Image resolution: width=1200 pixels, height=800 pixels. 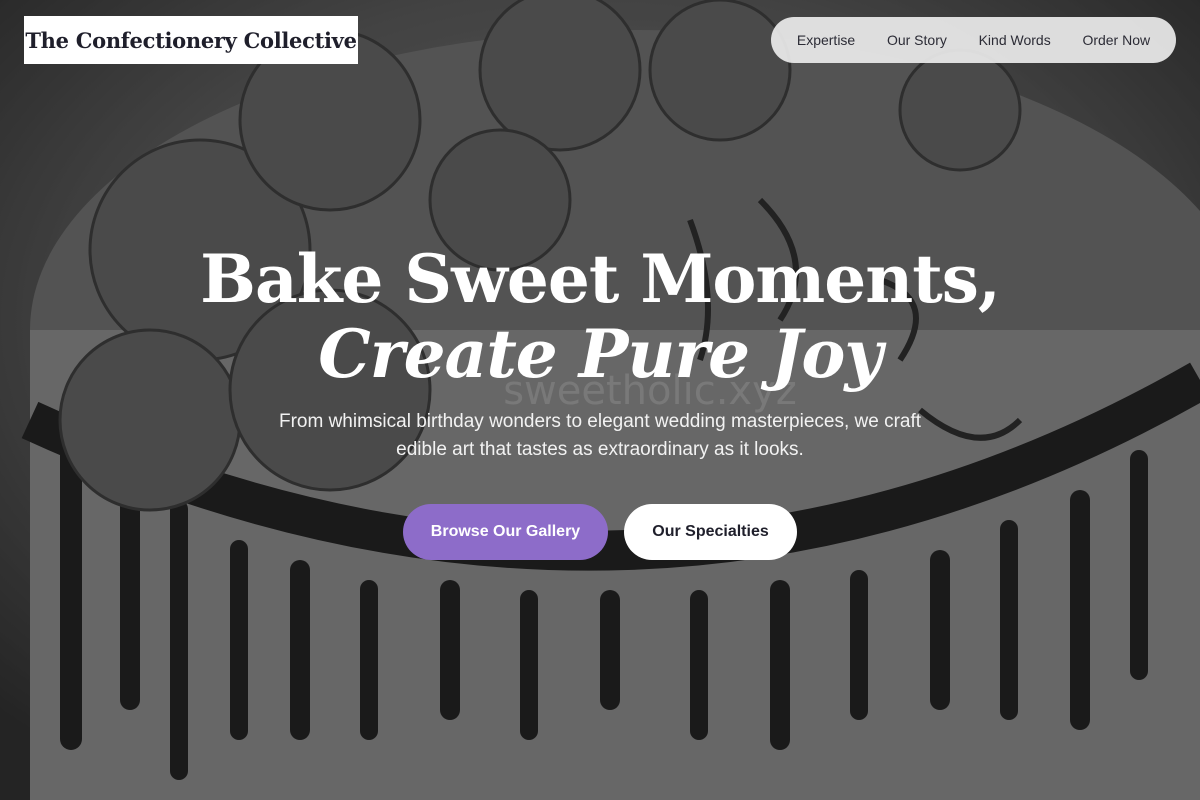 I want to click on nav-item-expertise: Expertise, so click(x=826, y=40).